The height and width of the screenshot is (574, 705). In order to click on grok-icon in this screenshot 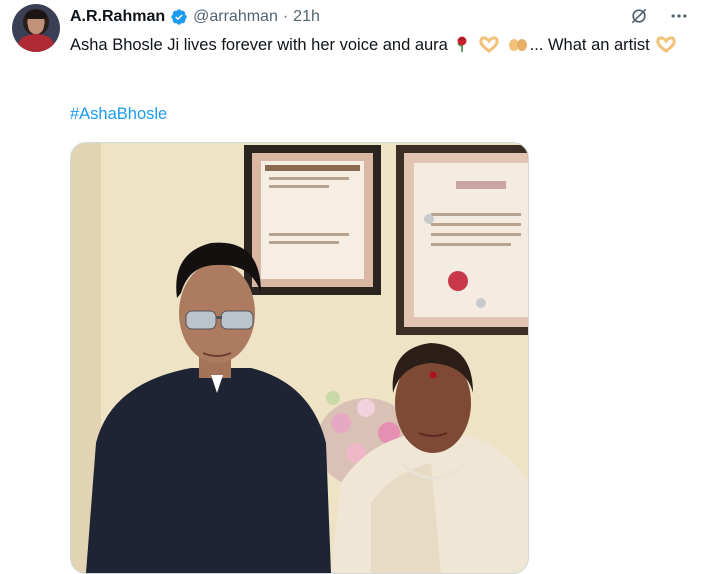, I will do `click(639, 16)`.